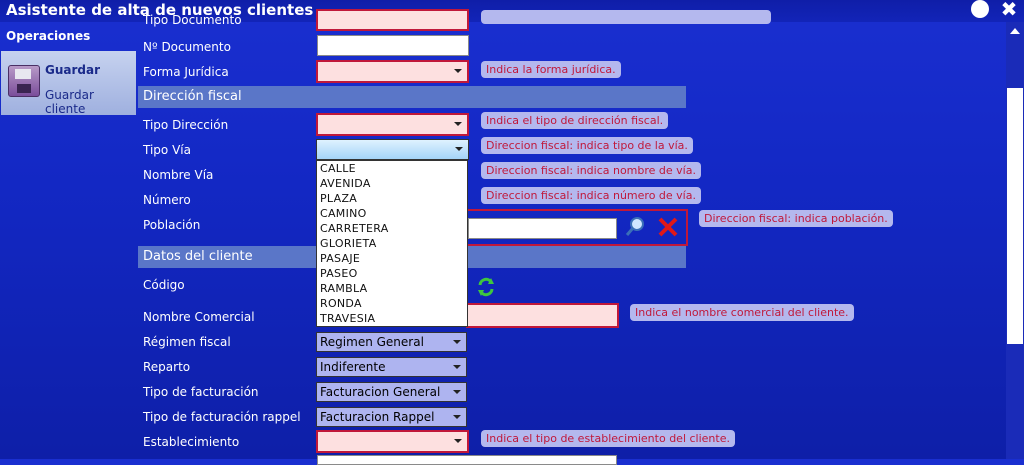 The width and height of the screenshot is (1024, 465). I want to click on section-direccion-fiscal: Dirección fiscal, so click(412, 97).